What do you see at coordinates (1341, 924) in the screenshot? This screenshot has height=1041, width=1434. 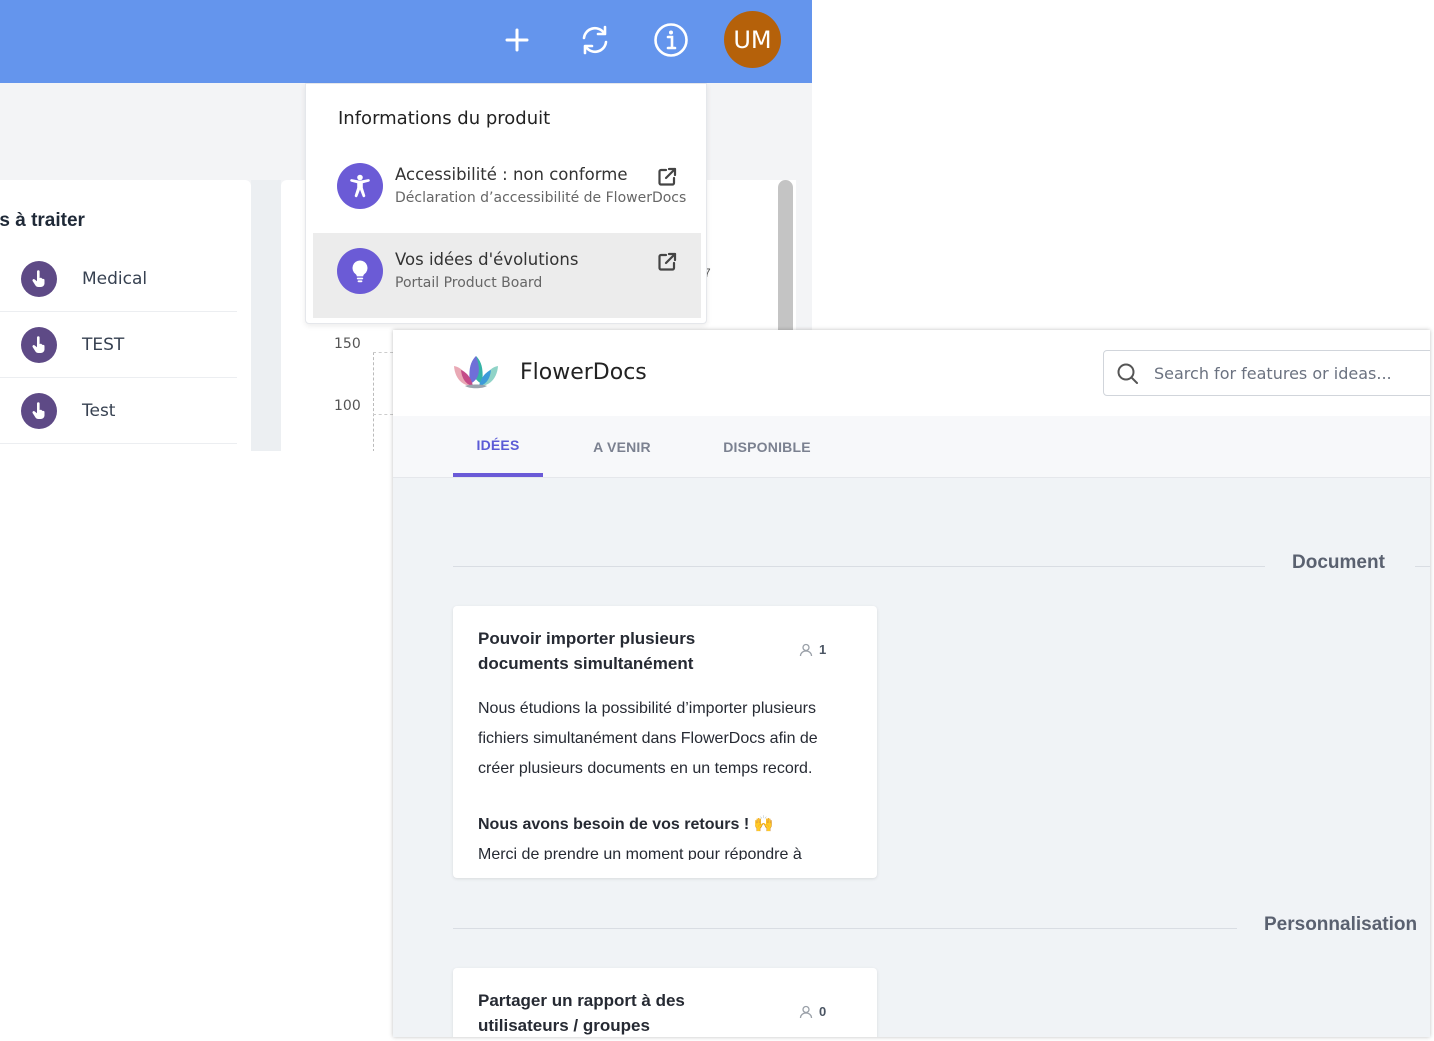 I see `section-title-personnalisation: Personnalisation` at bounding box center [1341, 924].